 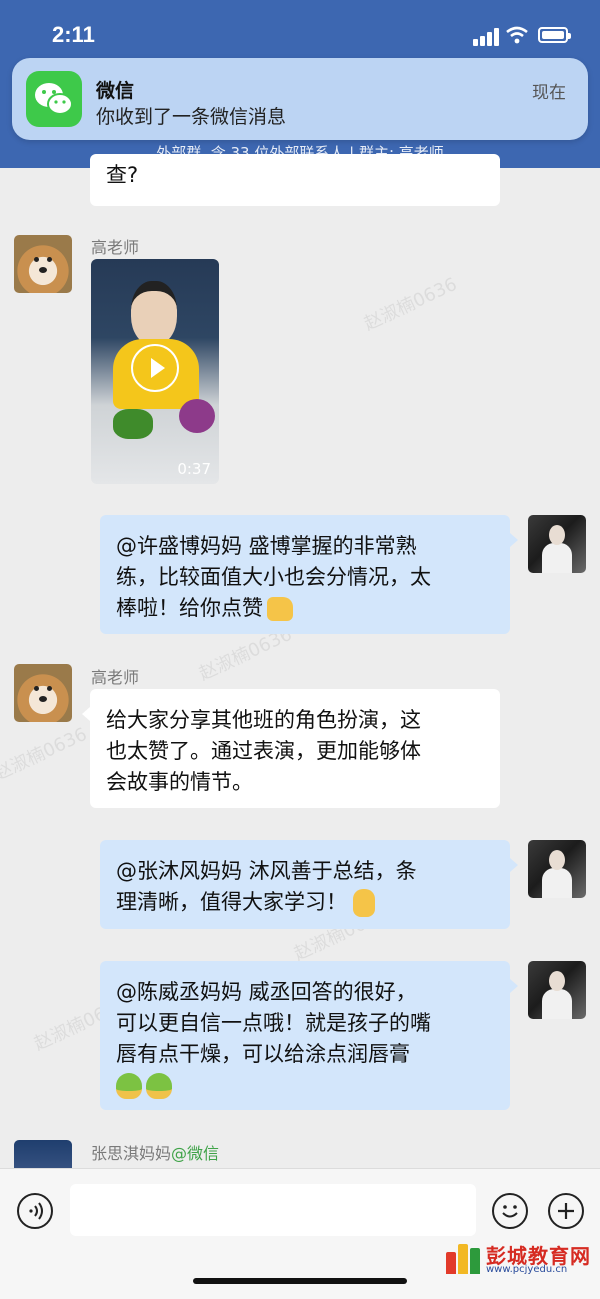 I want to click on signal-icon, so click(x=486, y=37).